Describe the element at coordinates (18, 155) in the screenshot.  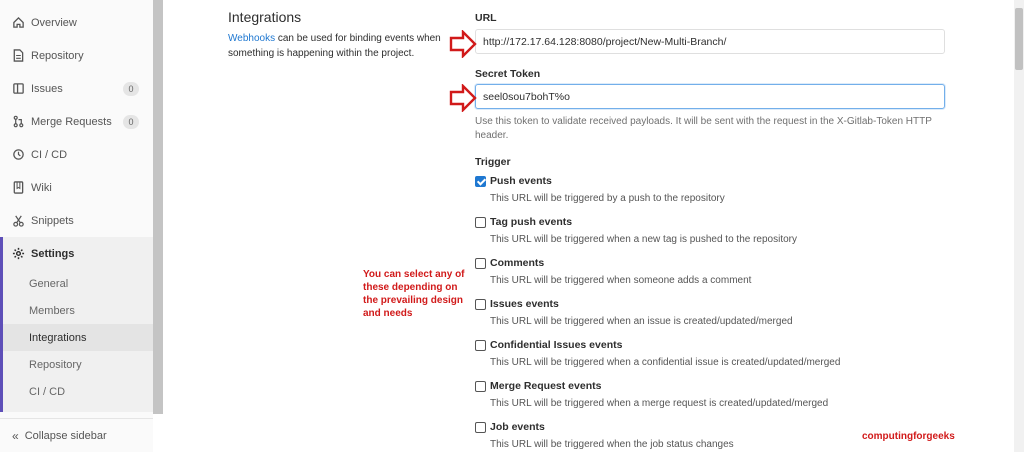
I see `rocket-icon` at that location.